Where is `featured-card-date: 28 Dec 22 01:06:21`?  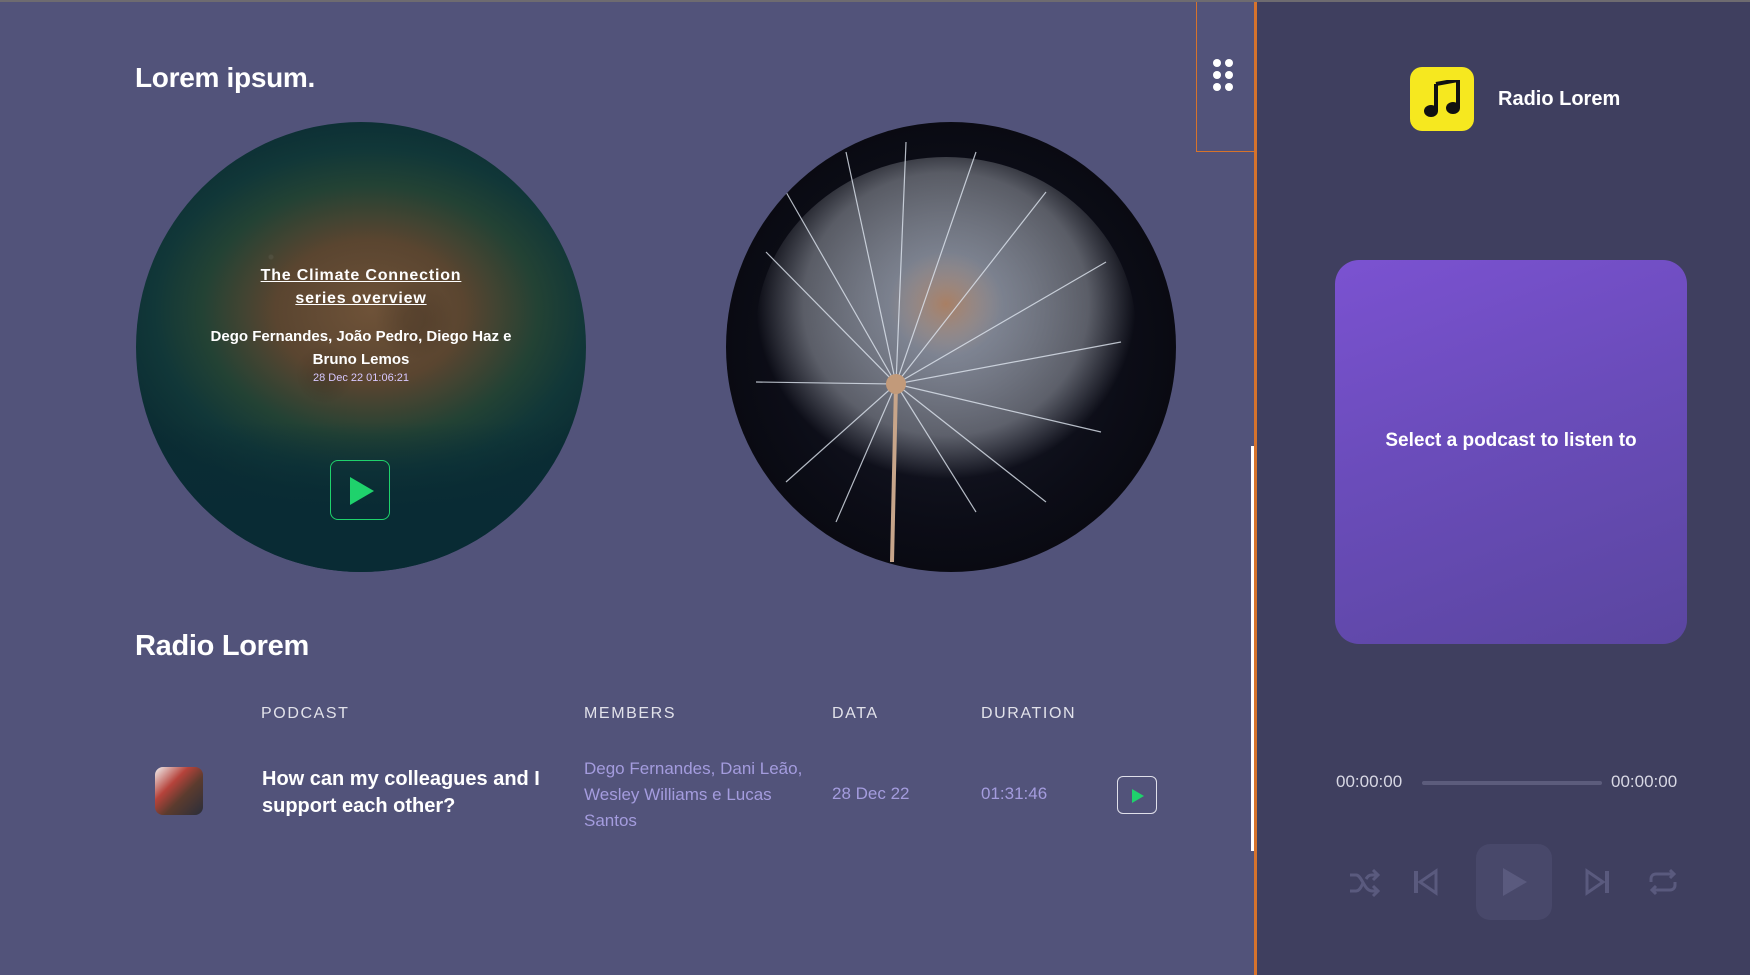
featured-card-date: 28 Dec 22 01:06:21 is located at coordinates (361, 378).